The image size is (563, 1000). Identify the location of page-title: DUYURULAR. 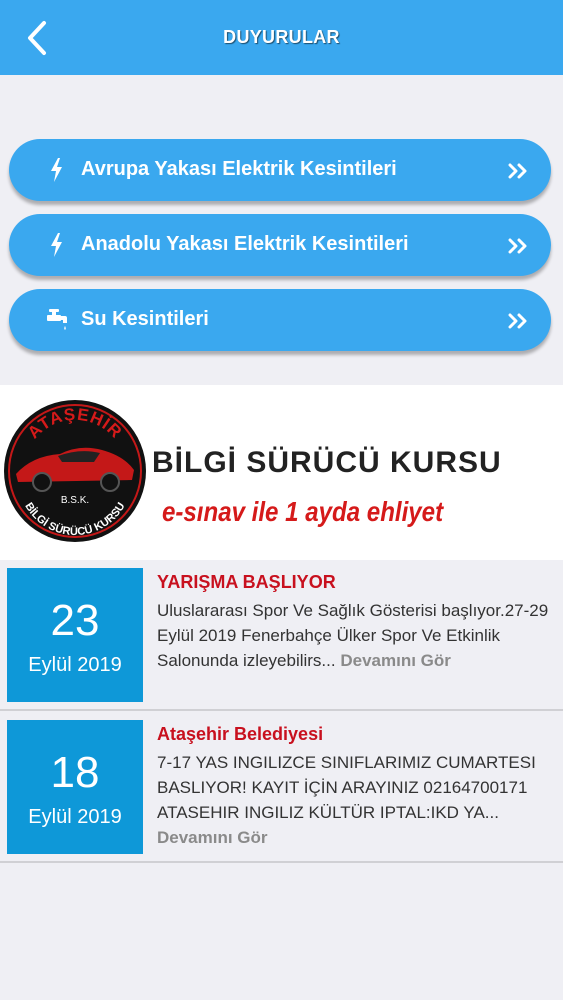
(281, 37).